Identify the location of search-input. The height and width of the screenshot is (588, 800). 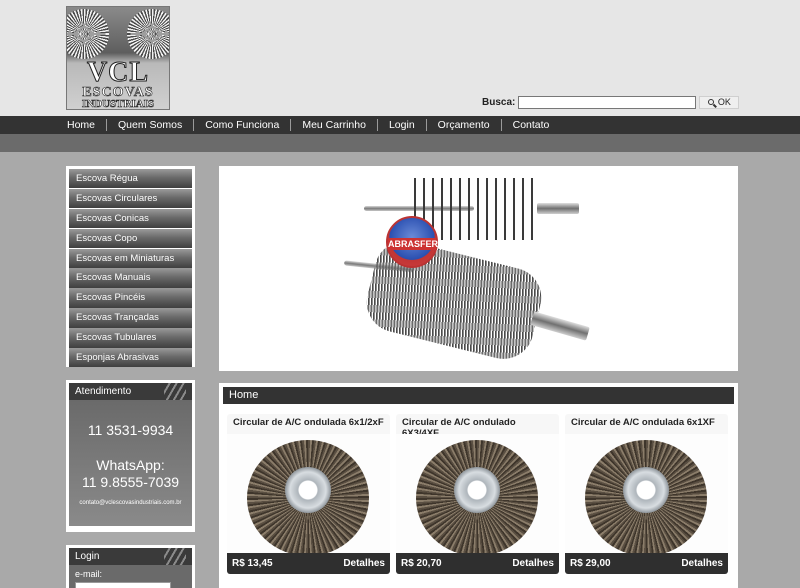
(607, 102).